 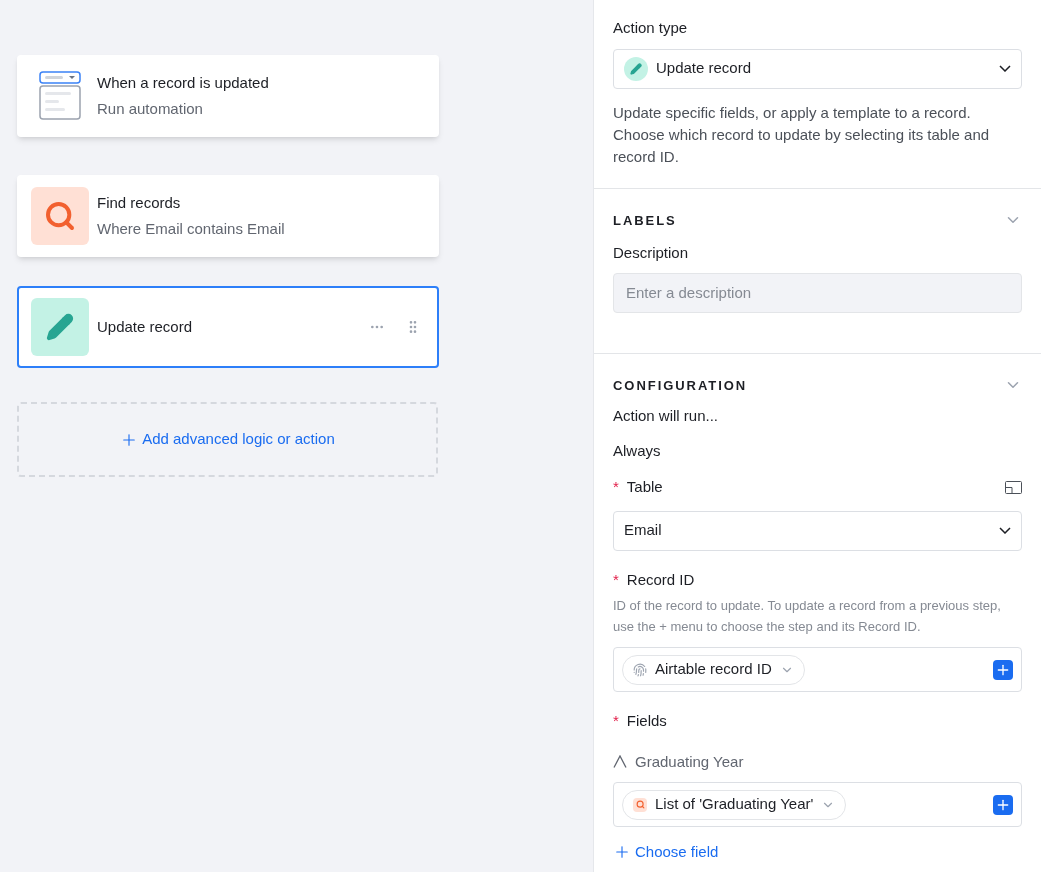 What do you see at coordinates (145, 326) in the screenshot?
I see `step-title: Update record` at bounding box center [145, 326].